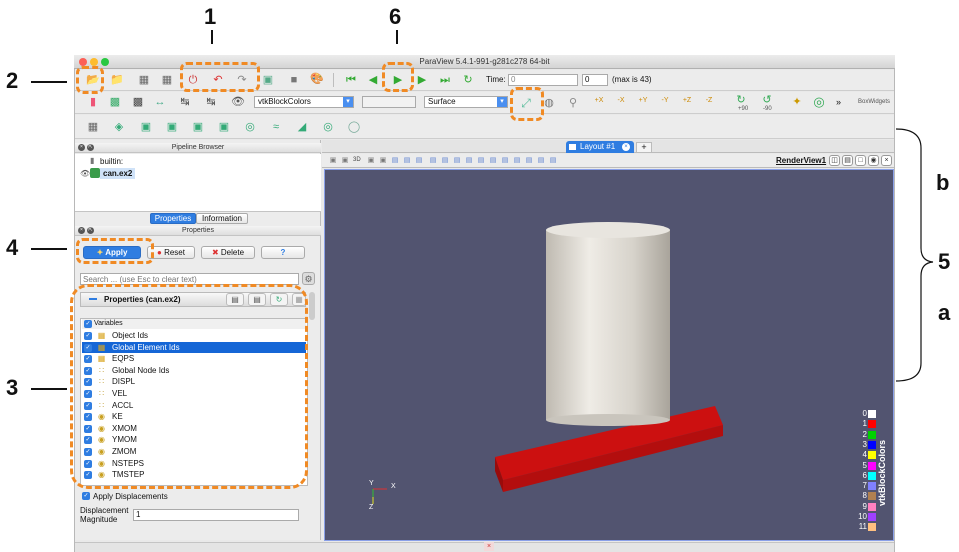 The image size is (959, 552). Describe the element at coordinates (644, 147) in the screenshot. I see `add-layout-tab-button: +` at that location.